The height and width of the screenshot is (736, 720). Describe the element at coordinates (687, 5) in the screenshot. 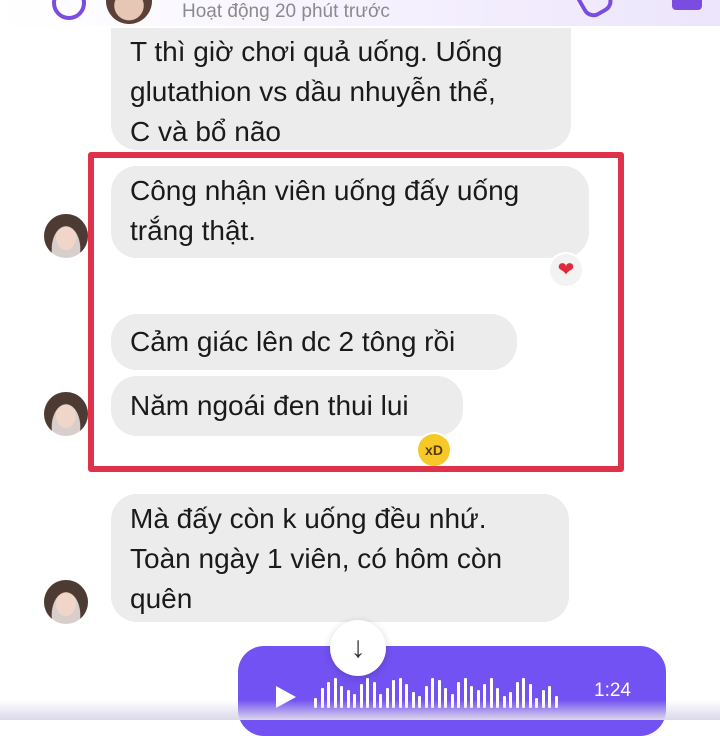

I see `video-call-icon` at that location.